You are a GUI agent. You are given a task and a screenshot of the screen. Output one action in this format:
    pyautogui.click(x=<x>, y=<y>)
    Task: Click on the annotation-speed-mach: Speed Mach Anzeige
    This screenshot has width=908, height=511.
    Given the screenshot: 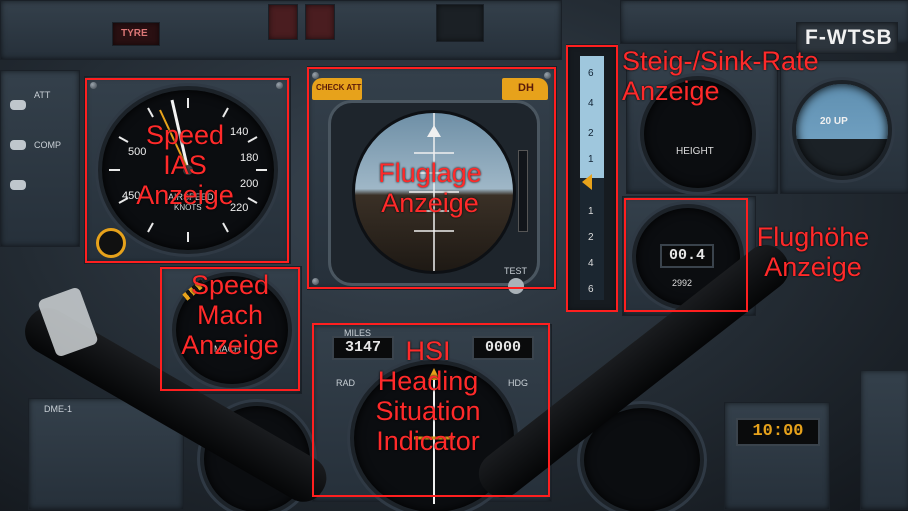 What is the action you would take?
    pyautogui.click(x=230, y=315)
    